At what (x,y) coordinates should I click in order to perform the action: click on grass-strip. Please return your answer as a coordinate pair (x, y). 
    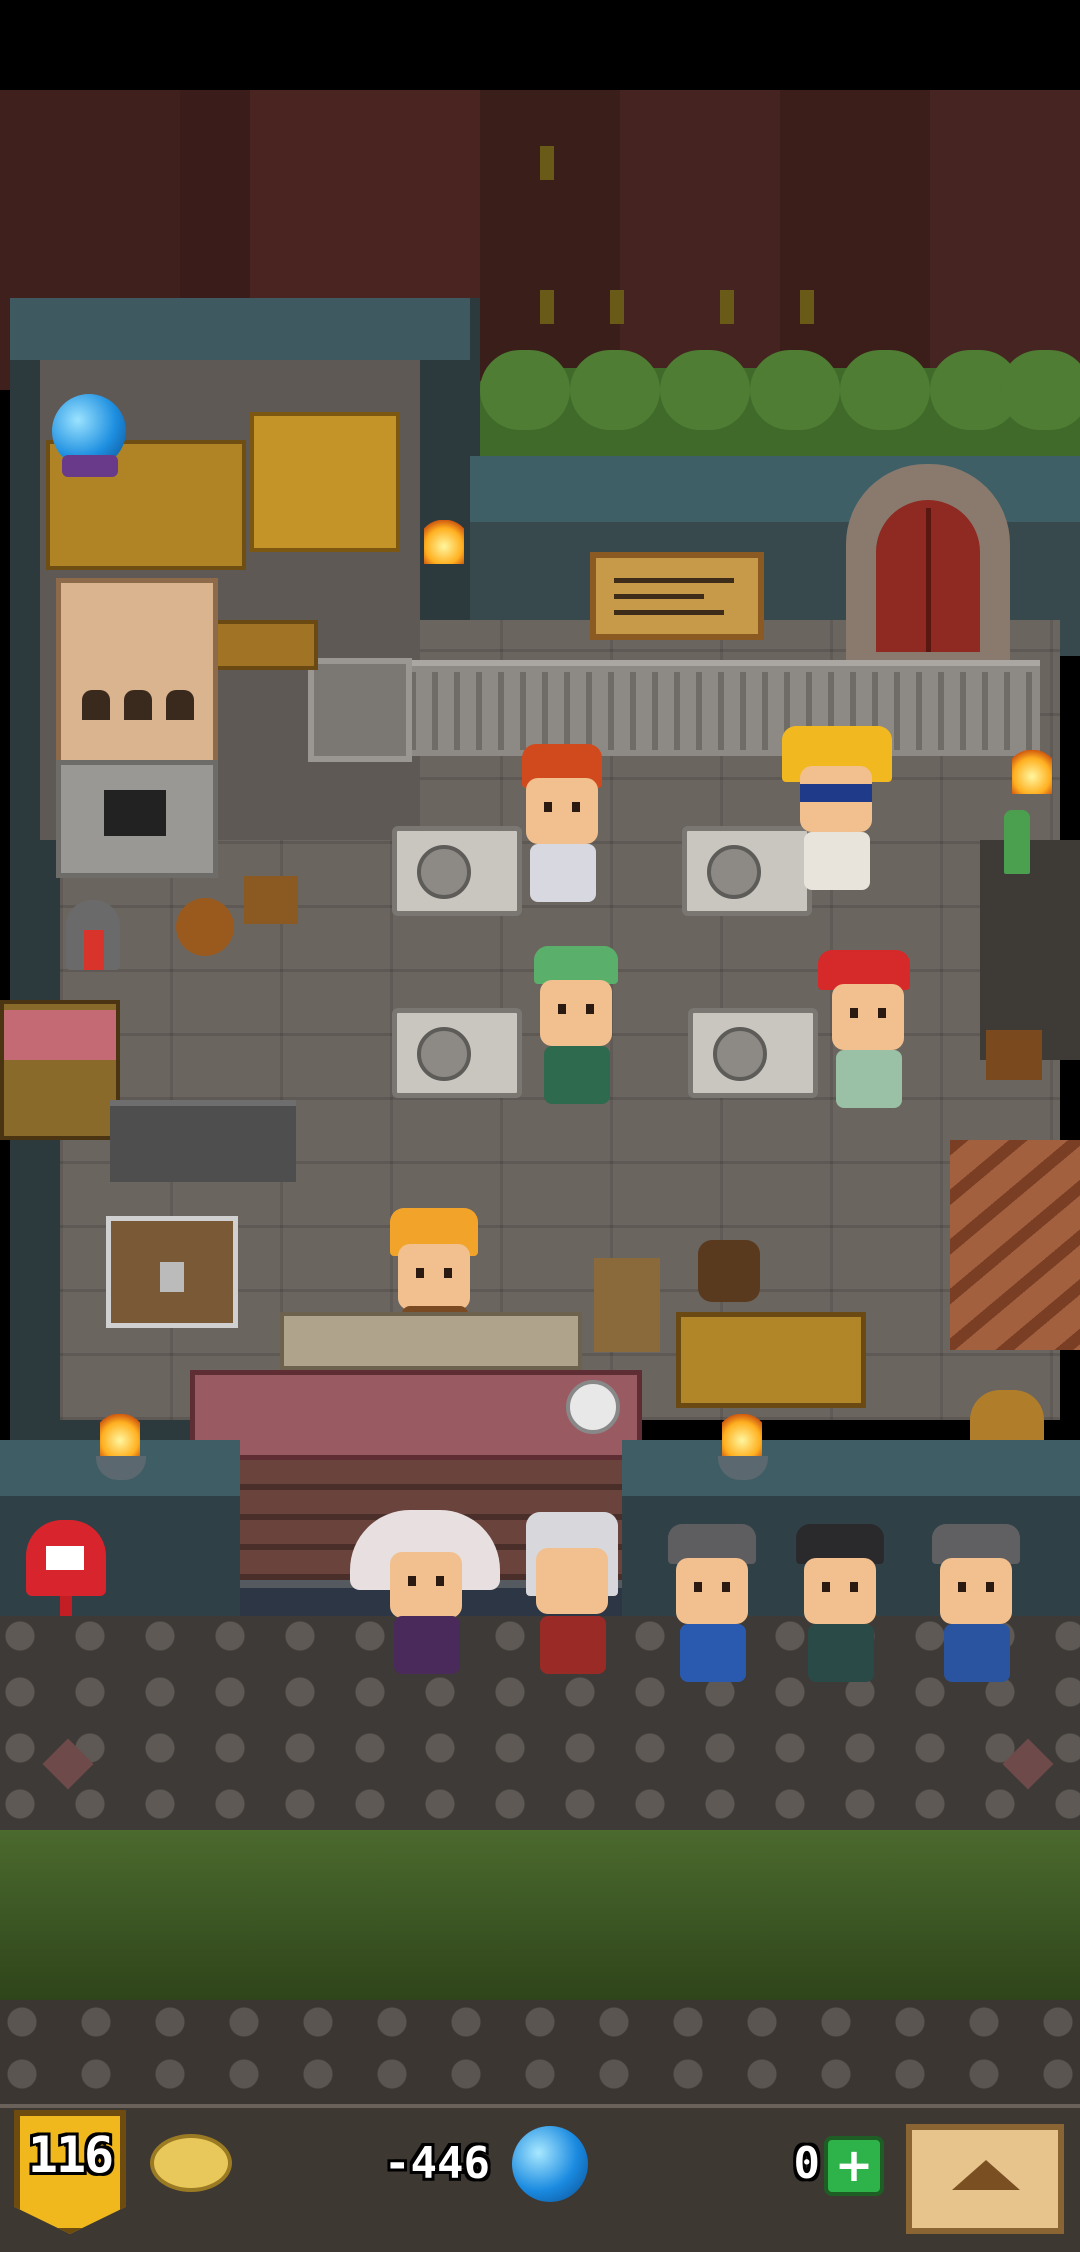
    Looking at the image, I should click on (540, 1920).